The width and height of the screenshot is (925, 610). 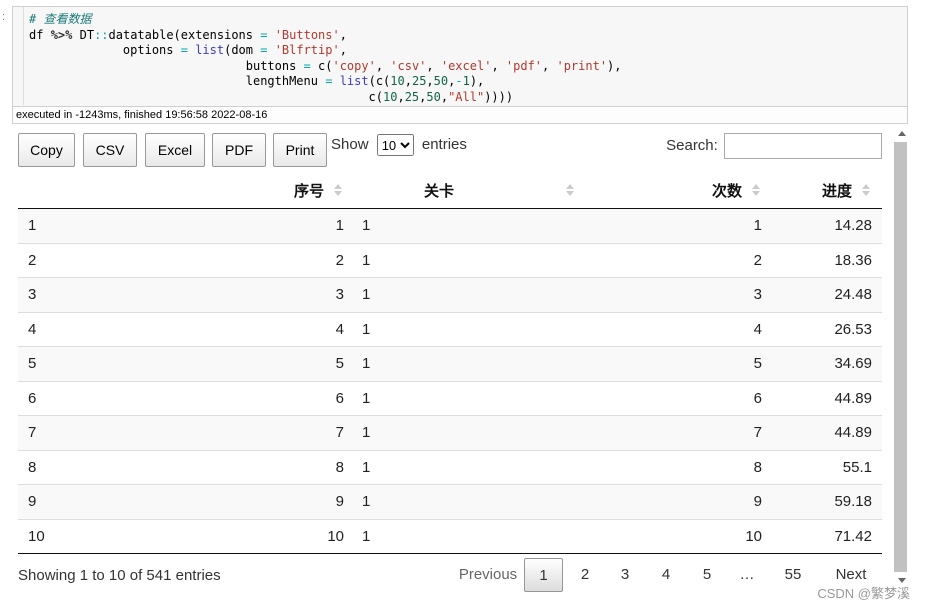 What do you see at coordinates (827, 190) in the screenshot?
I see `column-header-progress: 进度` at bounding box center [827, 190].